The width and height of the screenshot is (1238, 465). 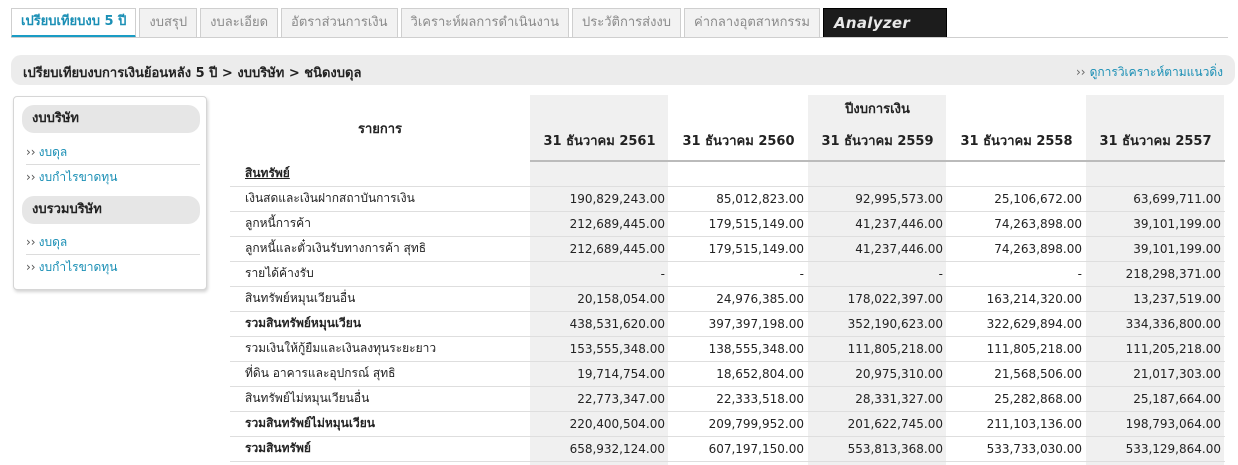 I want to click on value-cell: 607,197,150.00, so click(x=738, y=449).